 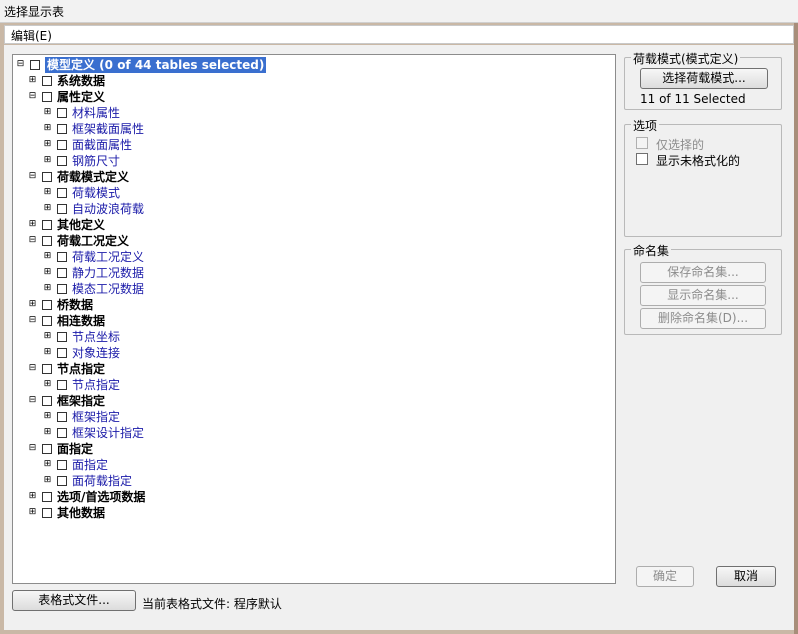 What do you see at coordinates (642, 143) in the screenshot?
I see `only-selected-checkbox` at bounding box center [642, 143].